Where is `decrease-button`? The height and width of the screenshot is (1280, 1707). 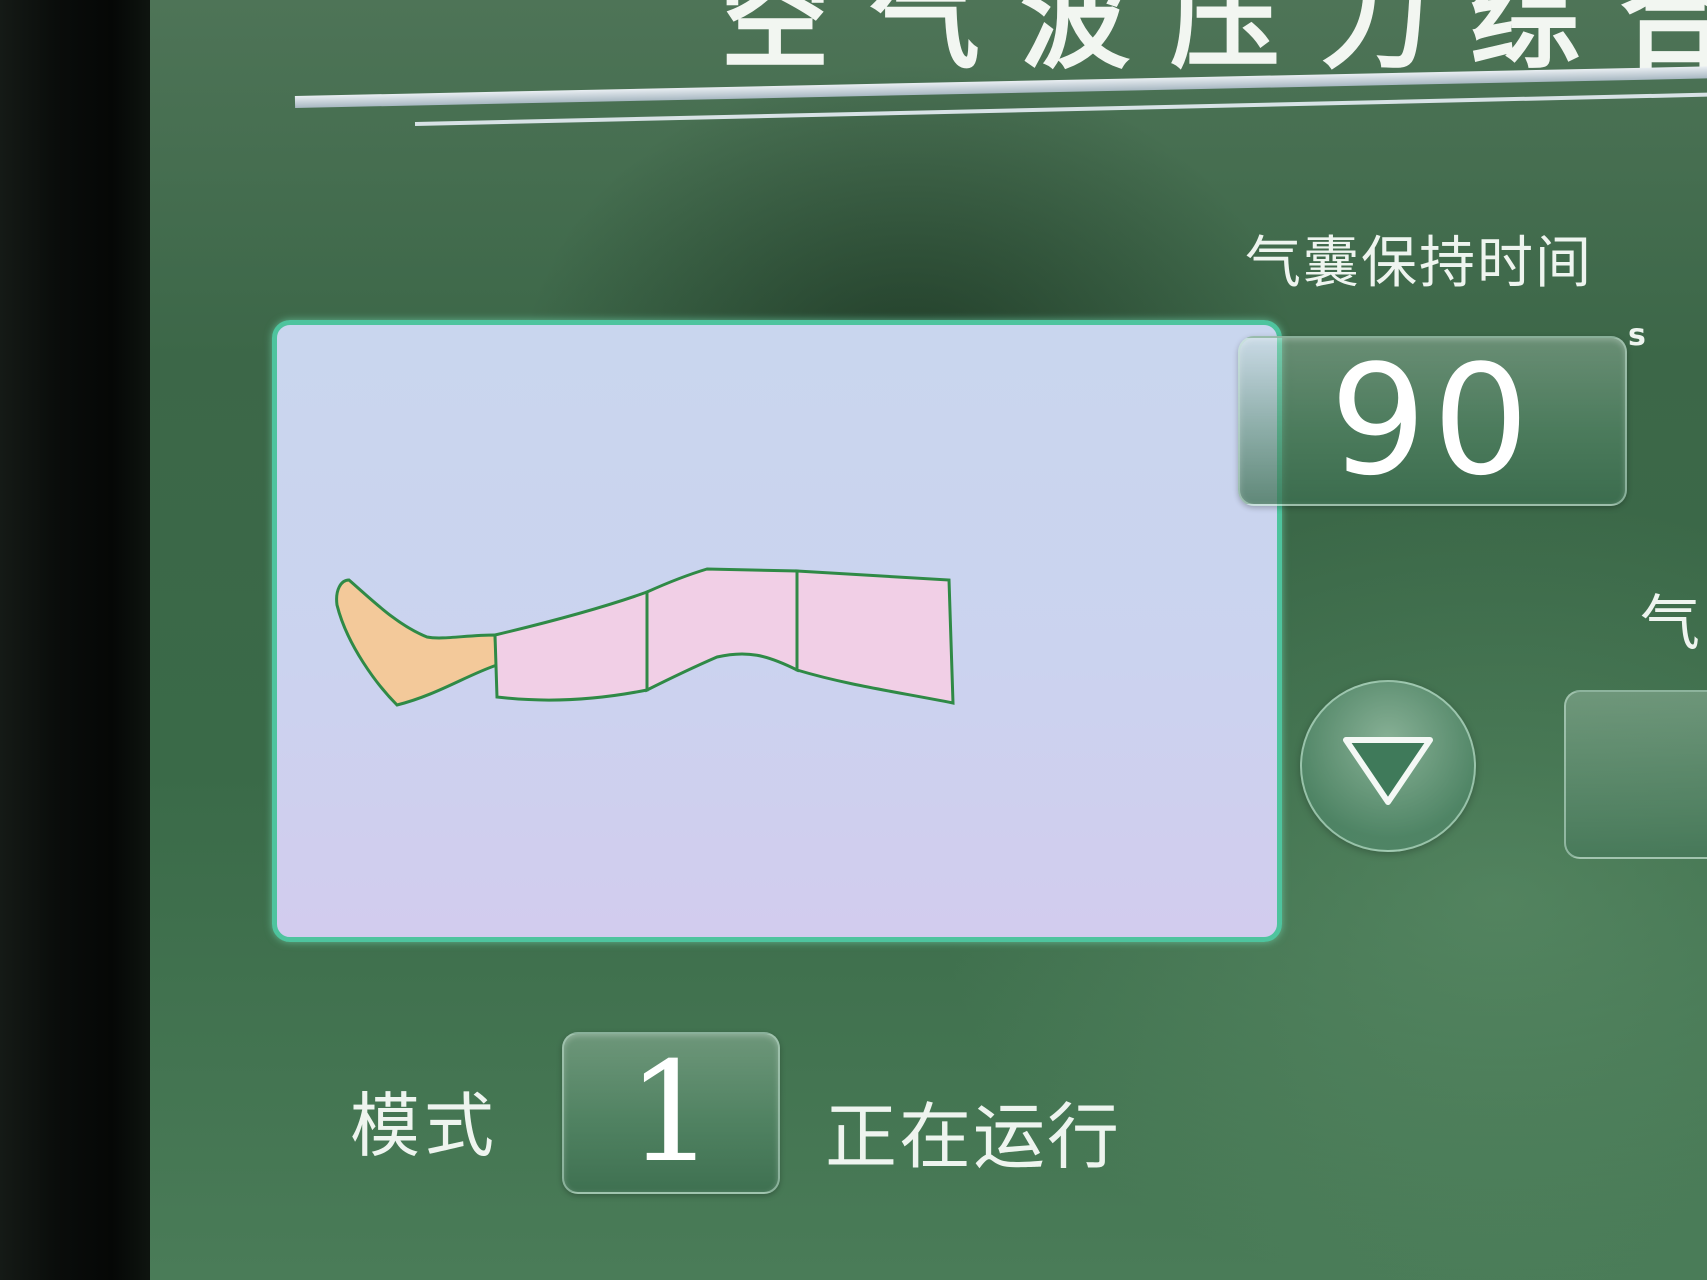 decrease-button is located at coordinates (1388, 766).